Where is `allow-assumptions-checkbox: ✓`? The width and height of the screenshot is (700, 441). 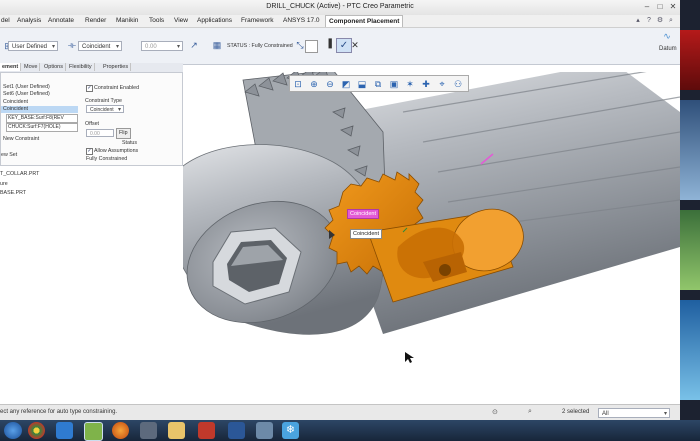
allow-assumptions-checkbox: ✓ is located at coordinates (89, 151).